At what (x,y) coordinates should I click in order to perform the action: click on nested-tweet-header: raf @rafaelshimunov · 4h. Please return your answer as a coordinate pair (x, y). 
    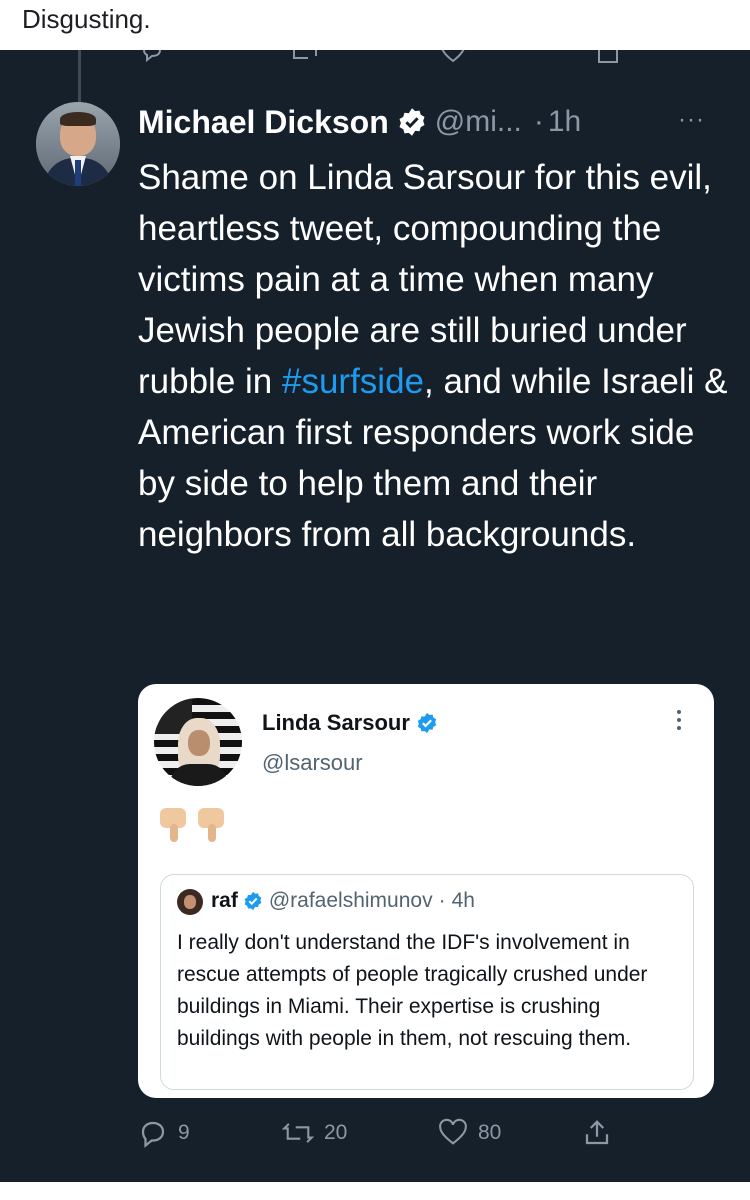
    Looking at the image, I should click on (343, 901).